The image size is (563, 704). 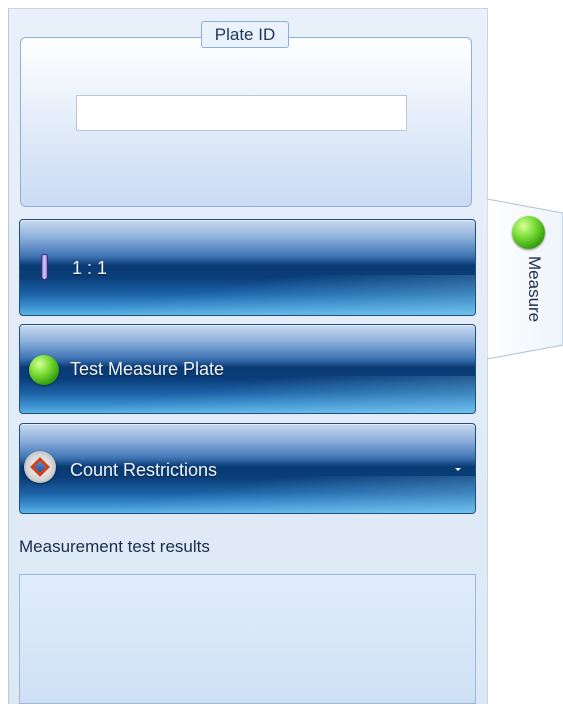 I want to click on plate-id-input, so click(x=241, y=113).